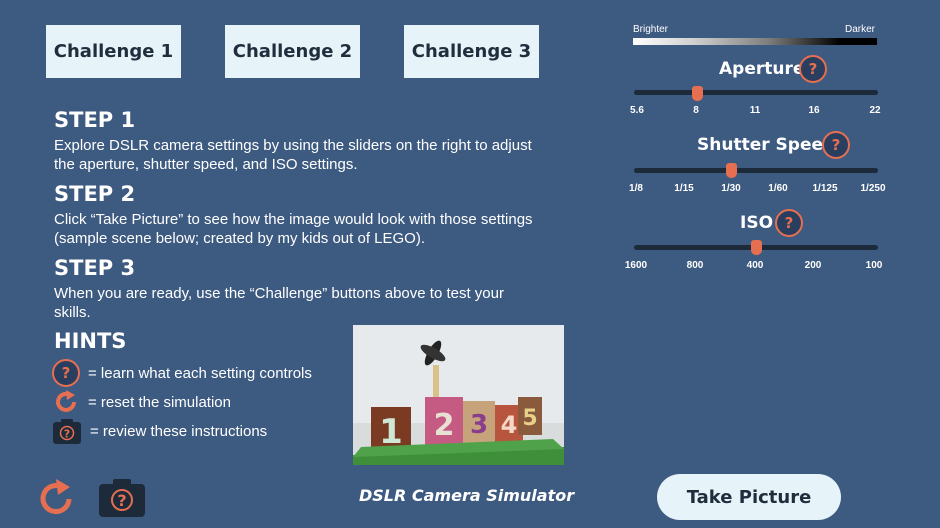  I want to click on svg-text: 2, so click(444, 425).